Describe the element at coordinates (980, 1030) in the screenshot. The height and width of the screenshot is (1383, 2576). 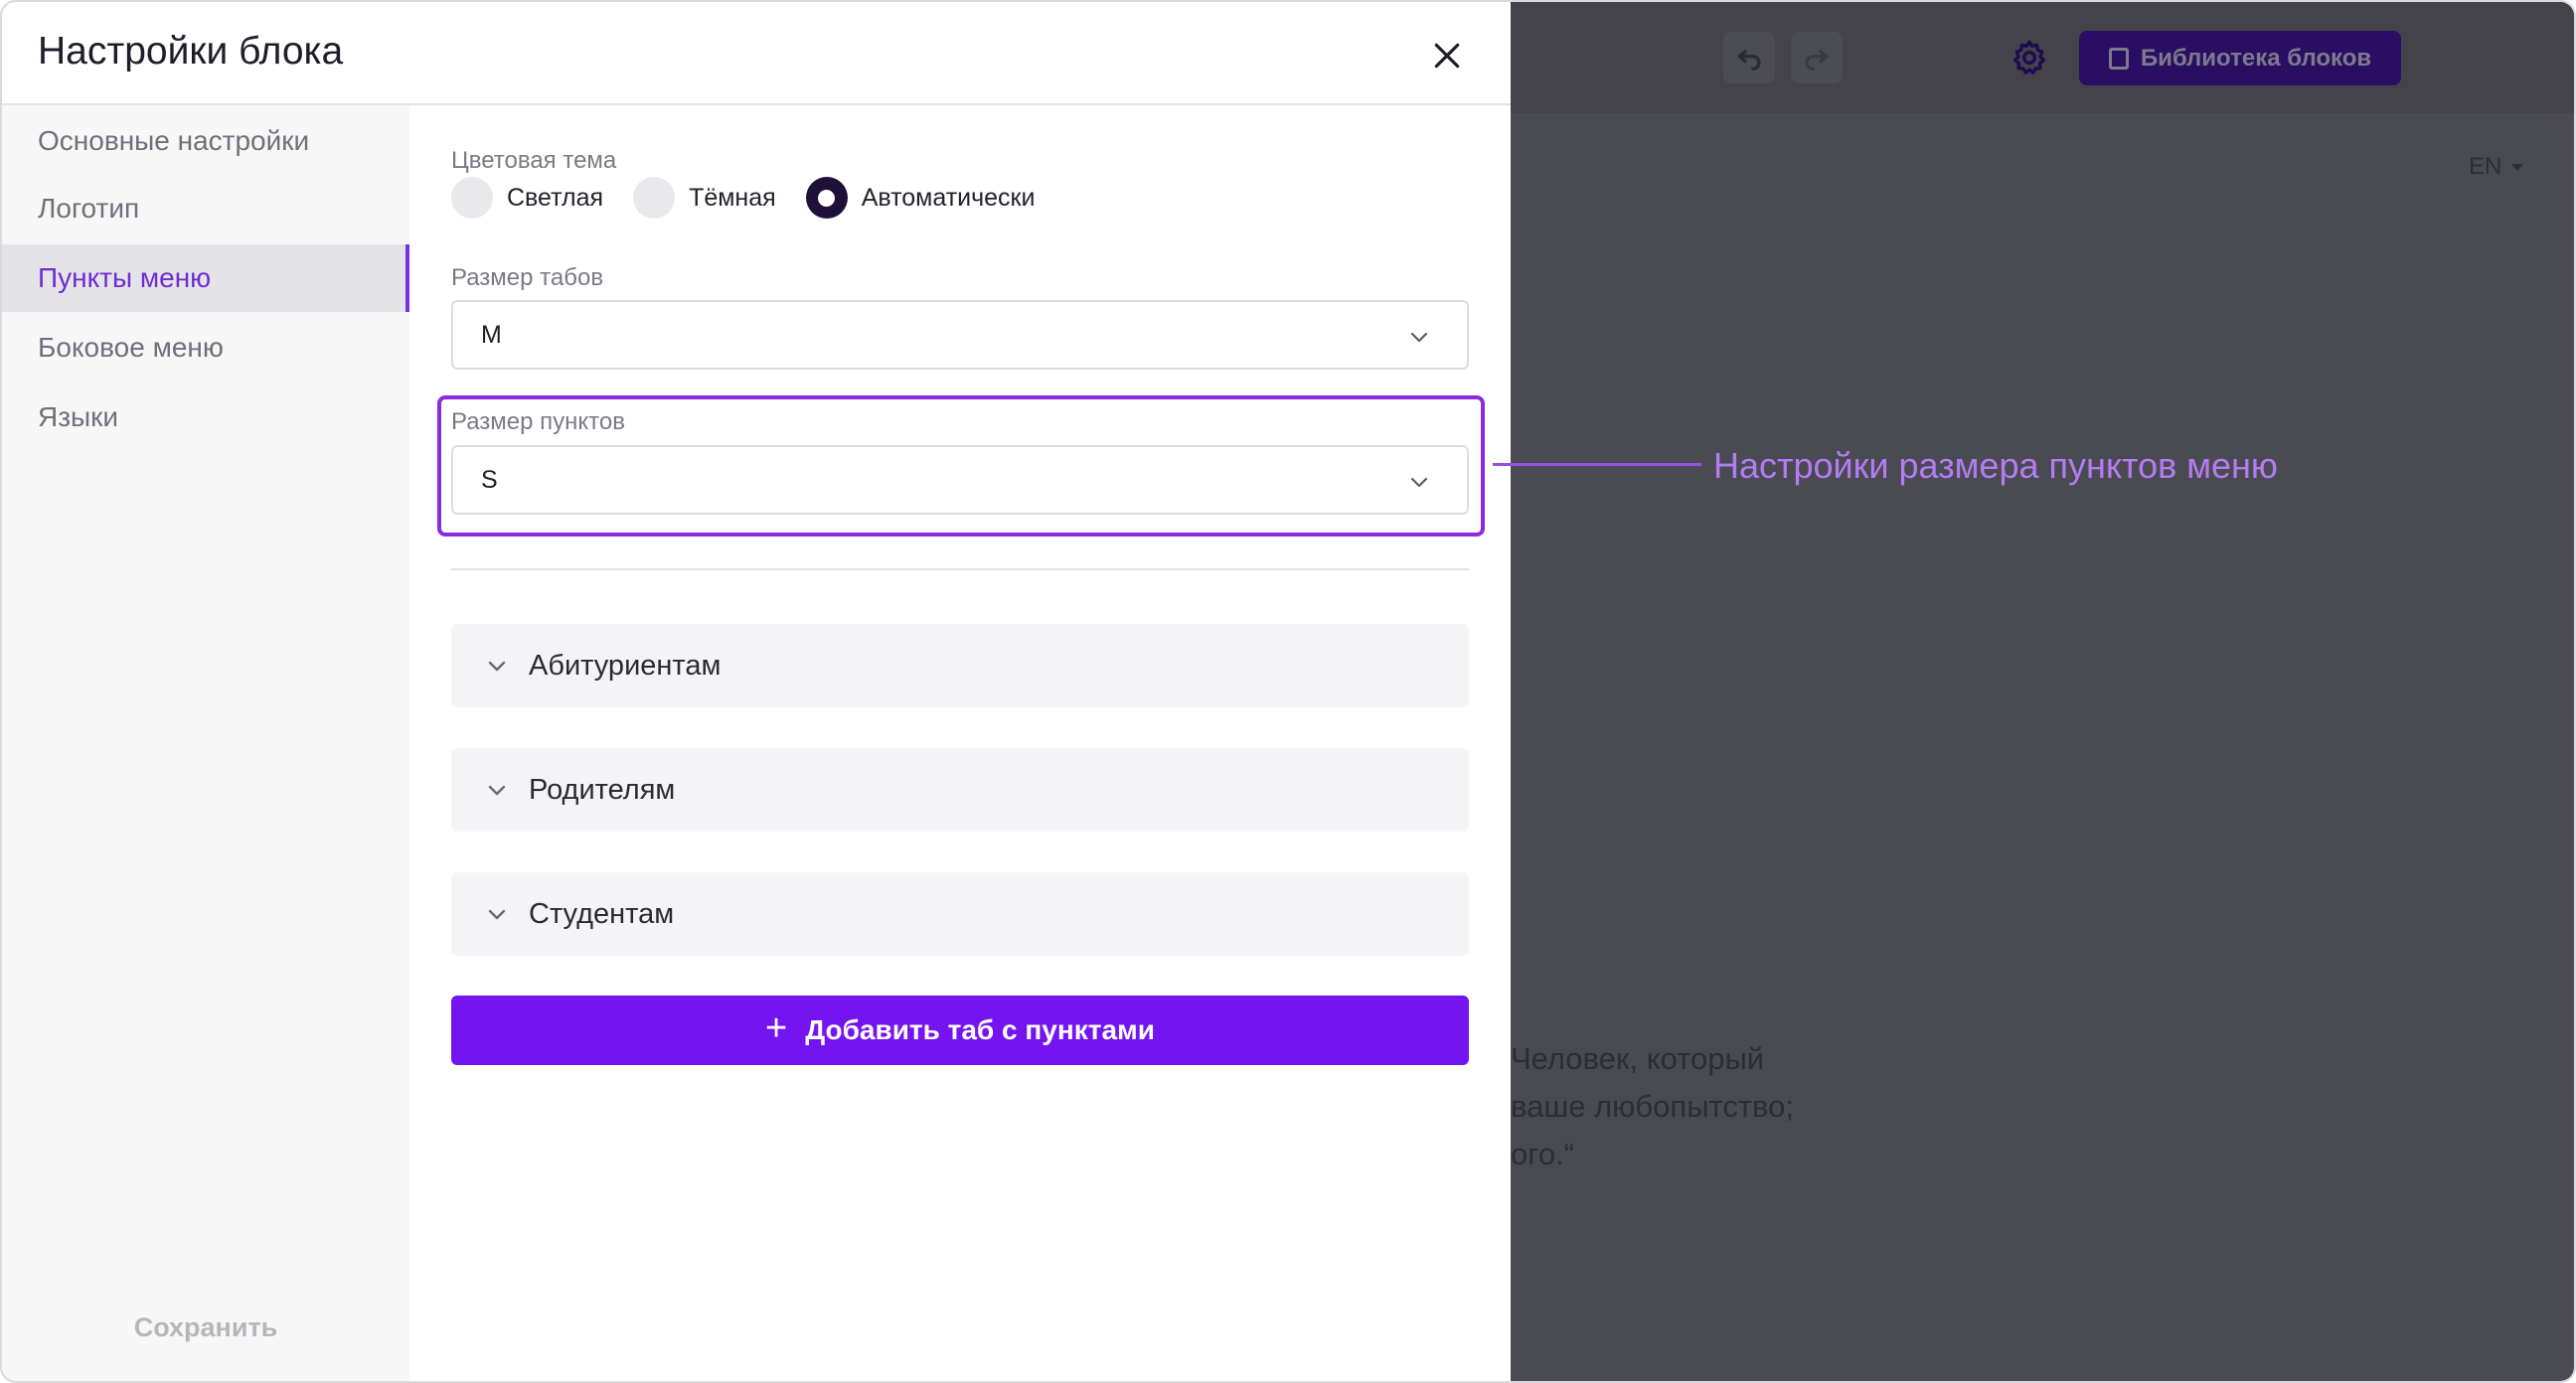
I see `add-tab-label: Добавить таб с пунктами` at that location.